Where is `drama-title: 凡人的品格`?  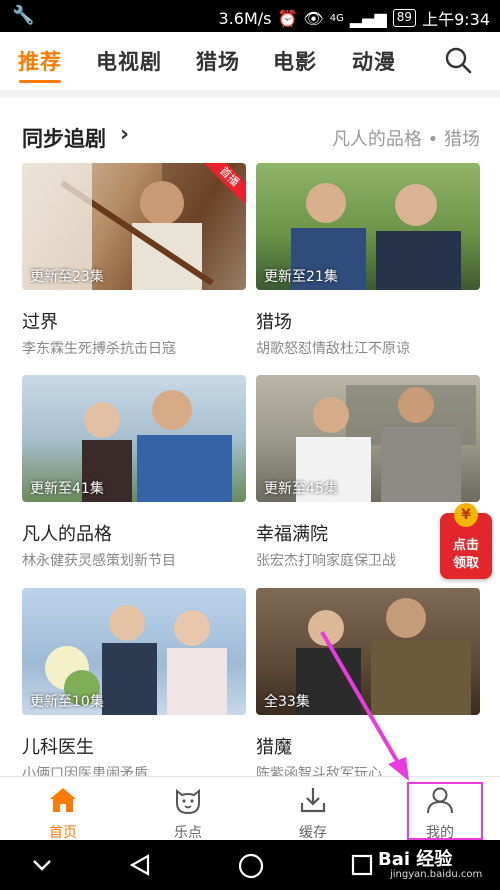
drama-title: 凡人的品格 is located at coordinates (134, 533).